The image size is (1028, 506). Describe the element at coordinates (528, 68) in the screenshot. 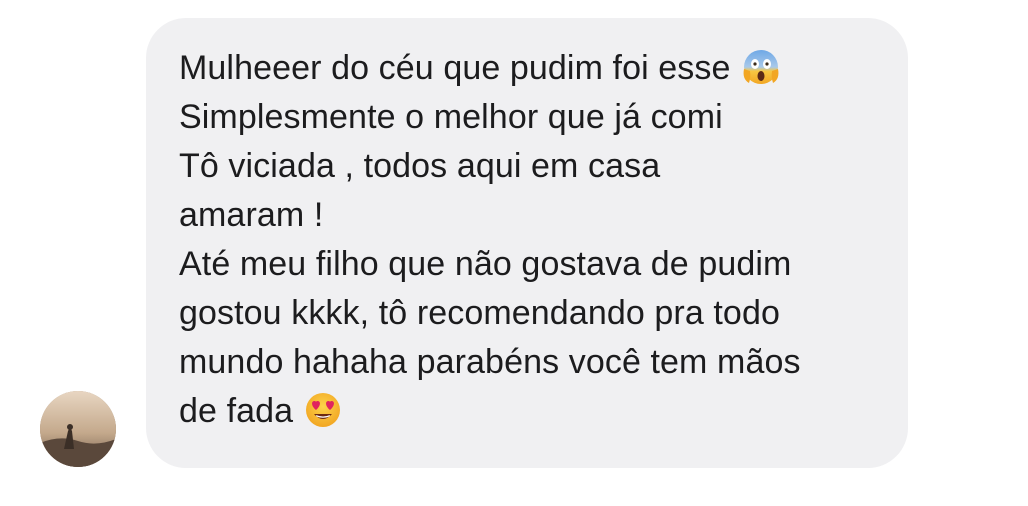

I see `message-line: Mulheeer do céu que pudim foi esse` at that location.